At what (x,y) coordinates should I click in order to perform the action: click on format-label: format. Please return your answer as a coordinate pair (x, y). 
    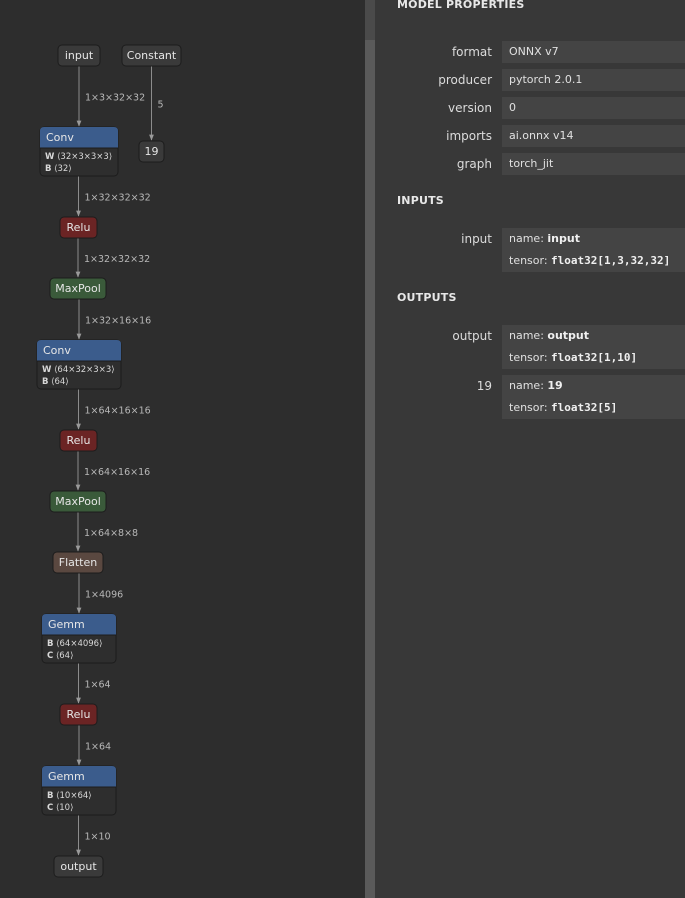
    Looking at the image, I should click on (471, 52).